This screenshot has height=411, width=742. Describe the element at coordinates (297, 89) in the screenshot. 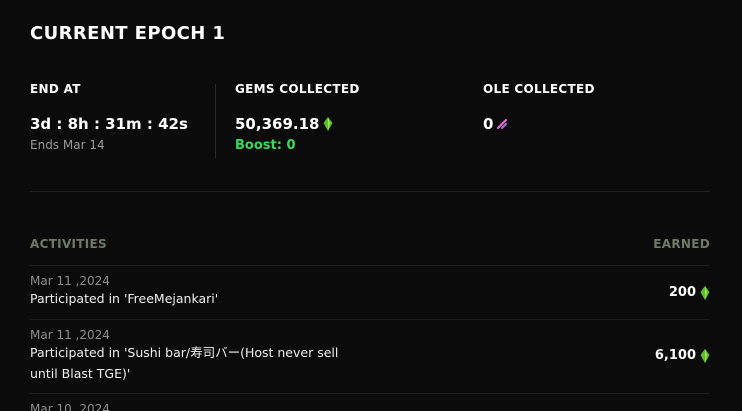

I see `gems-label: GEMS COLLECTED` at that location.